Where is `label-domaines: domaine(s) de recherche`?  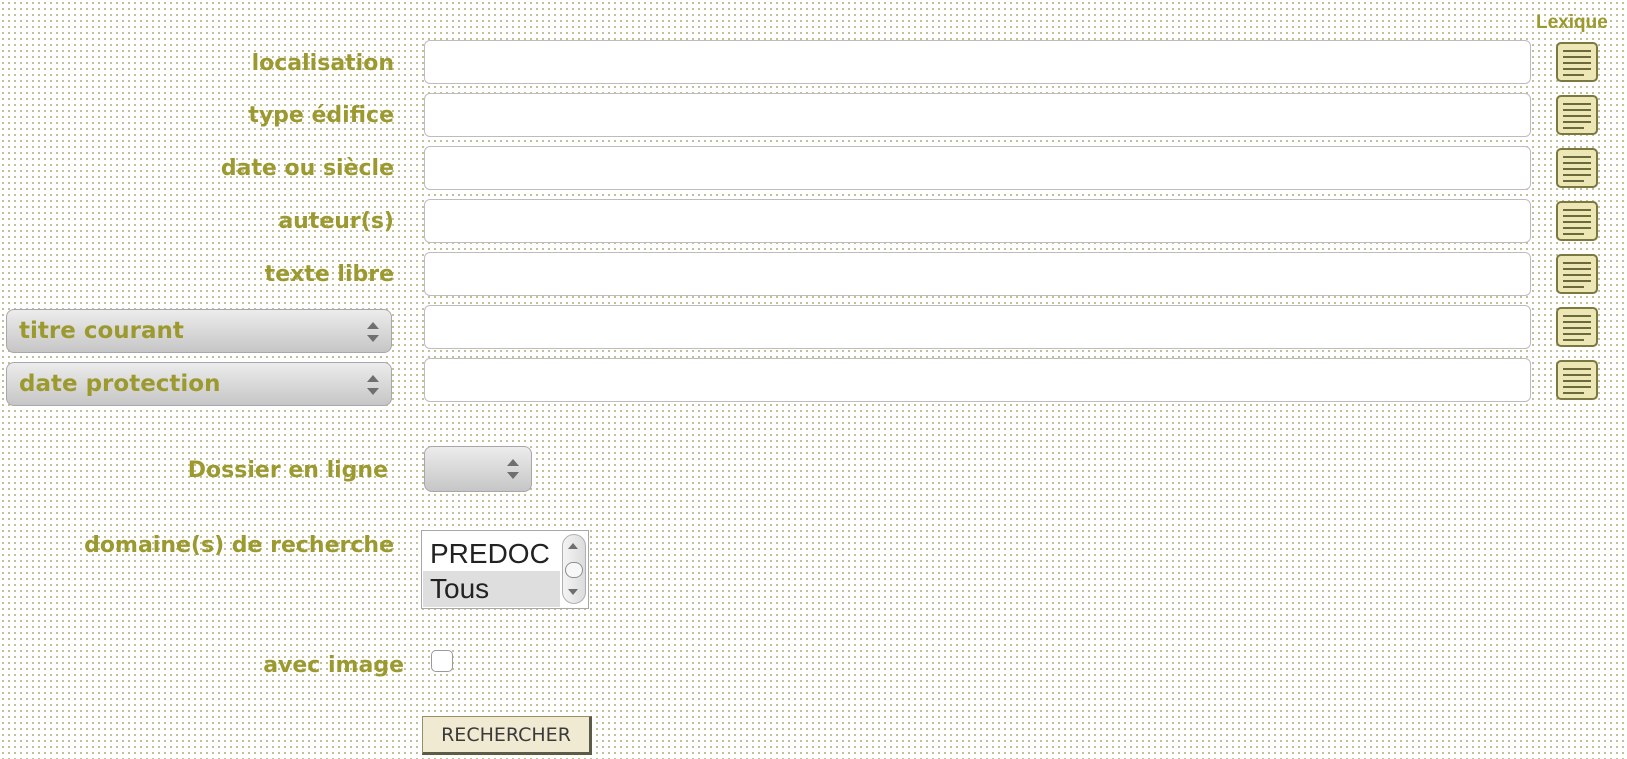
label-domaines: domaine(s) de recherche is located at coordinates (239, 545).